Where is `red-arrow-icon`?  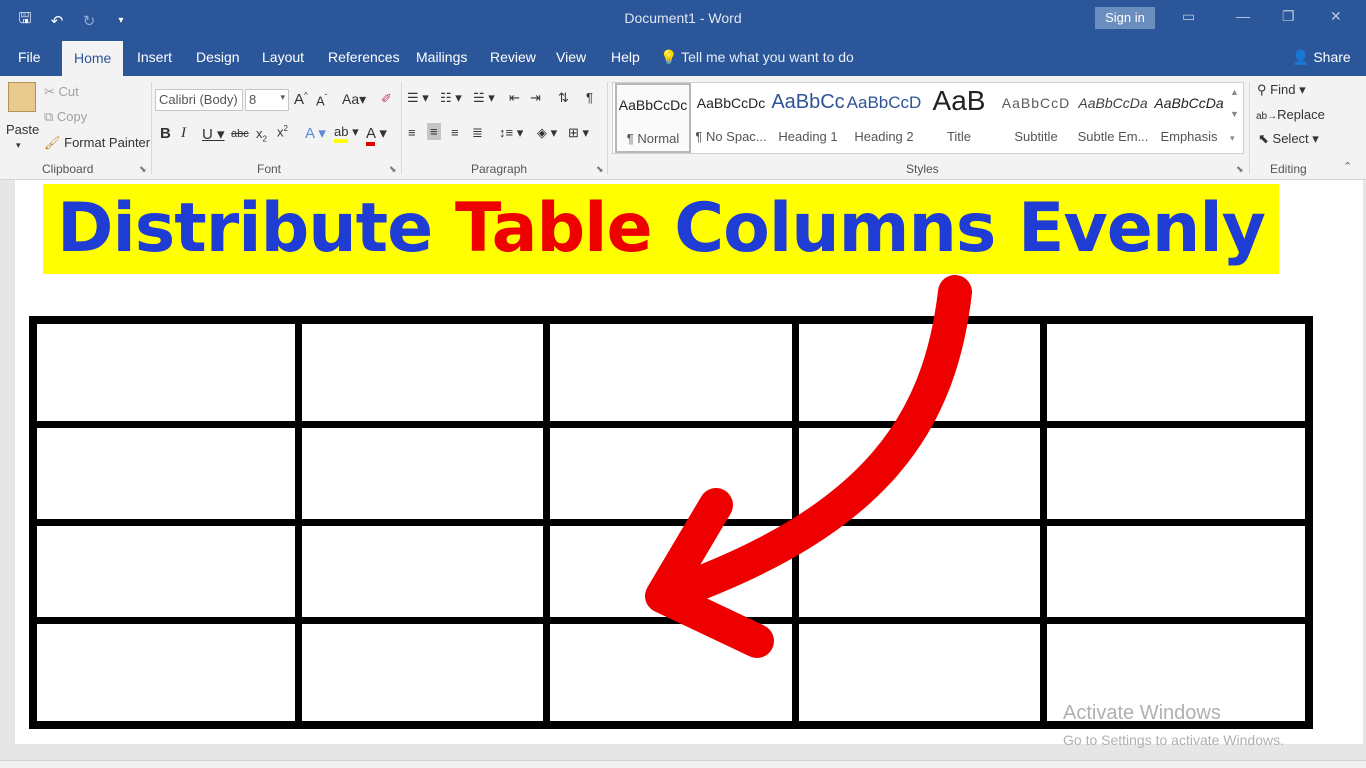 red-arrow-icon is located at coordinates (808, 466).